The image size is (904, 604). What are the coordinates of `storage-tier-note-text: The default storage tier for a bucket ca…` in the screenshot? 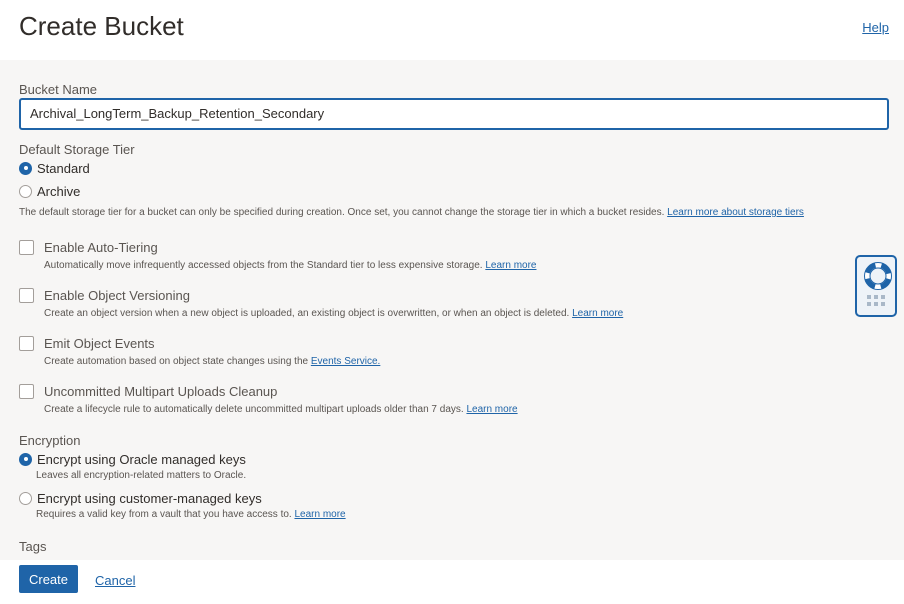 It's located at (342, 212).